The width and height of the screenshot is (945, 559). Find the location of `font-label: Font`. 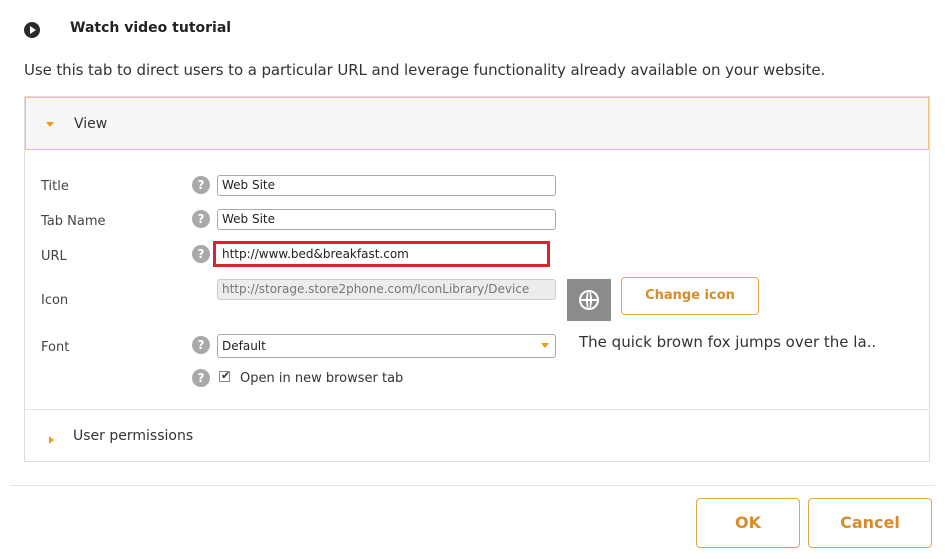

font-label: Font is located at coordinates (55, 347).